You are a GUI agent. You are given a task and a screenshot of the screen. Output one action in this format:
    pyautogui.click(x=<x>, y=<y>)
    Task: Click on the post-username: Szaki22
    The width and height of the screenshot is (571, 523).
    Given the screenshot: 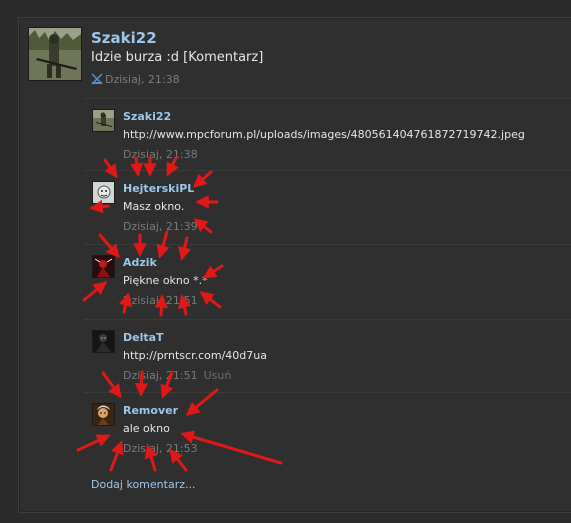 What is the action you would take?
    pyautogui.click(x=124, y=38)
    